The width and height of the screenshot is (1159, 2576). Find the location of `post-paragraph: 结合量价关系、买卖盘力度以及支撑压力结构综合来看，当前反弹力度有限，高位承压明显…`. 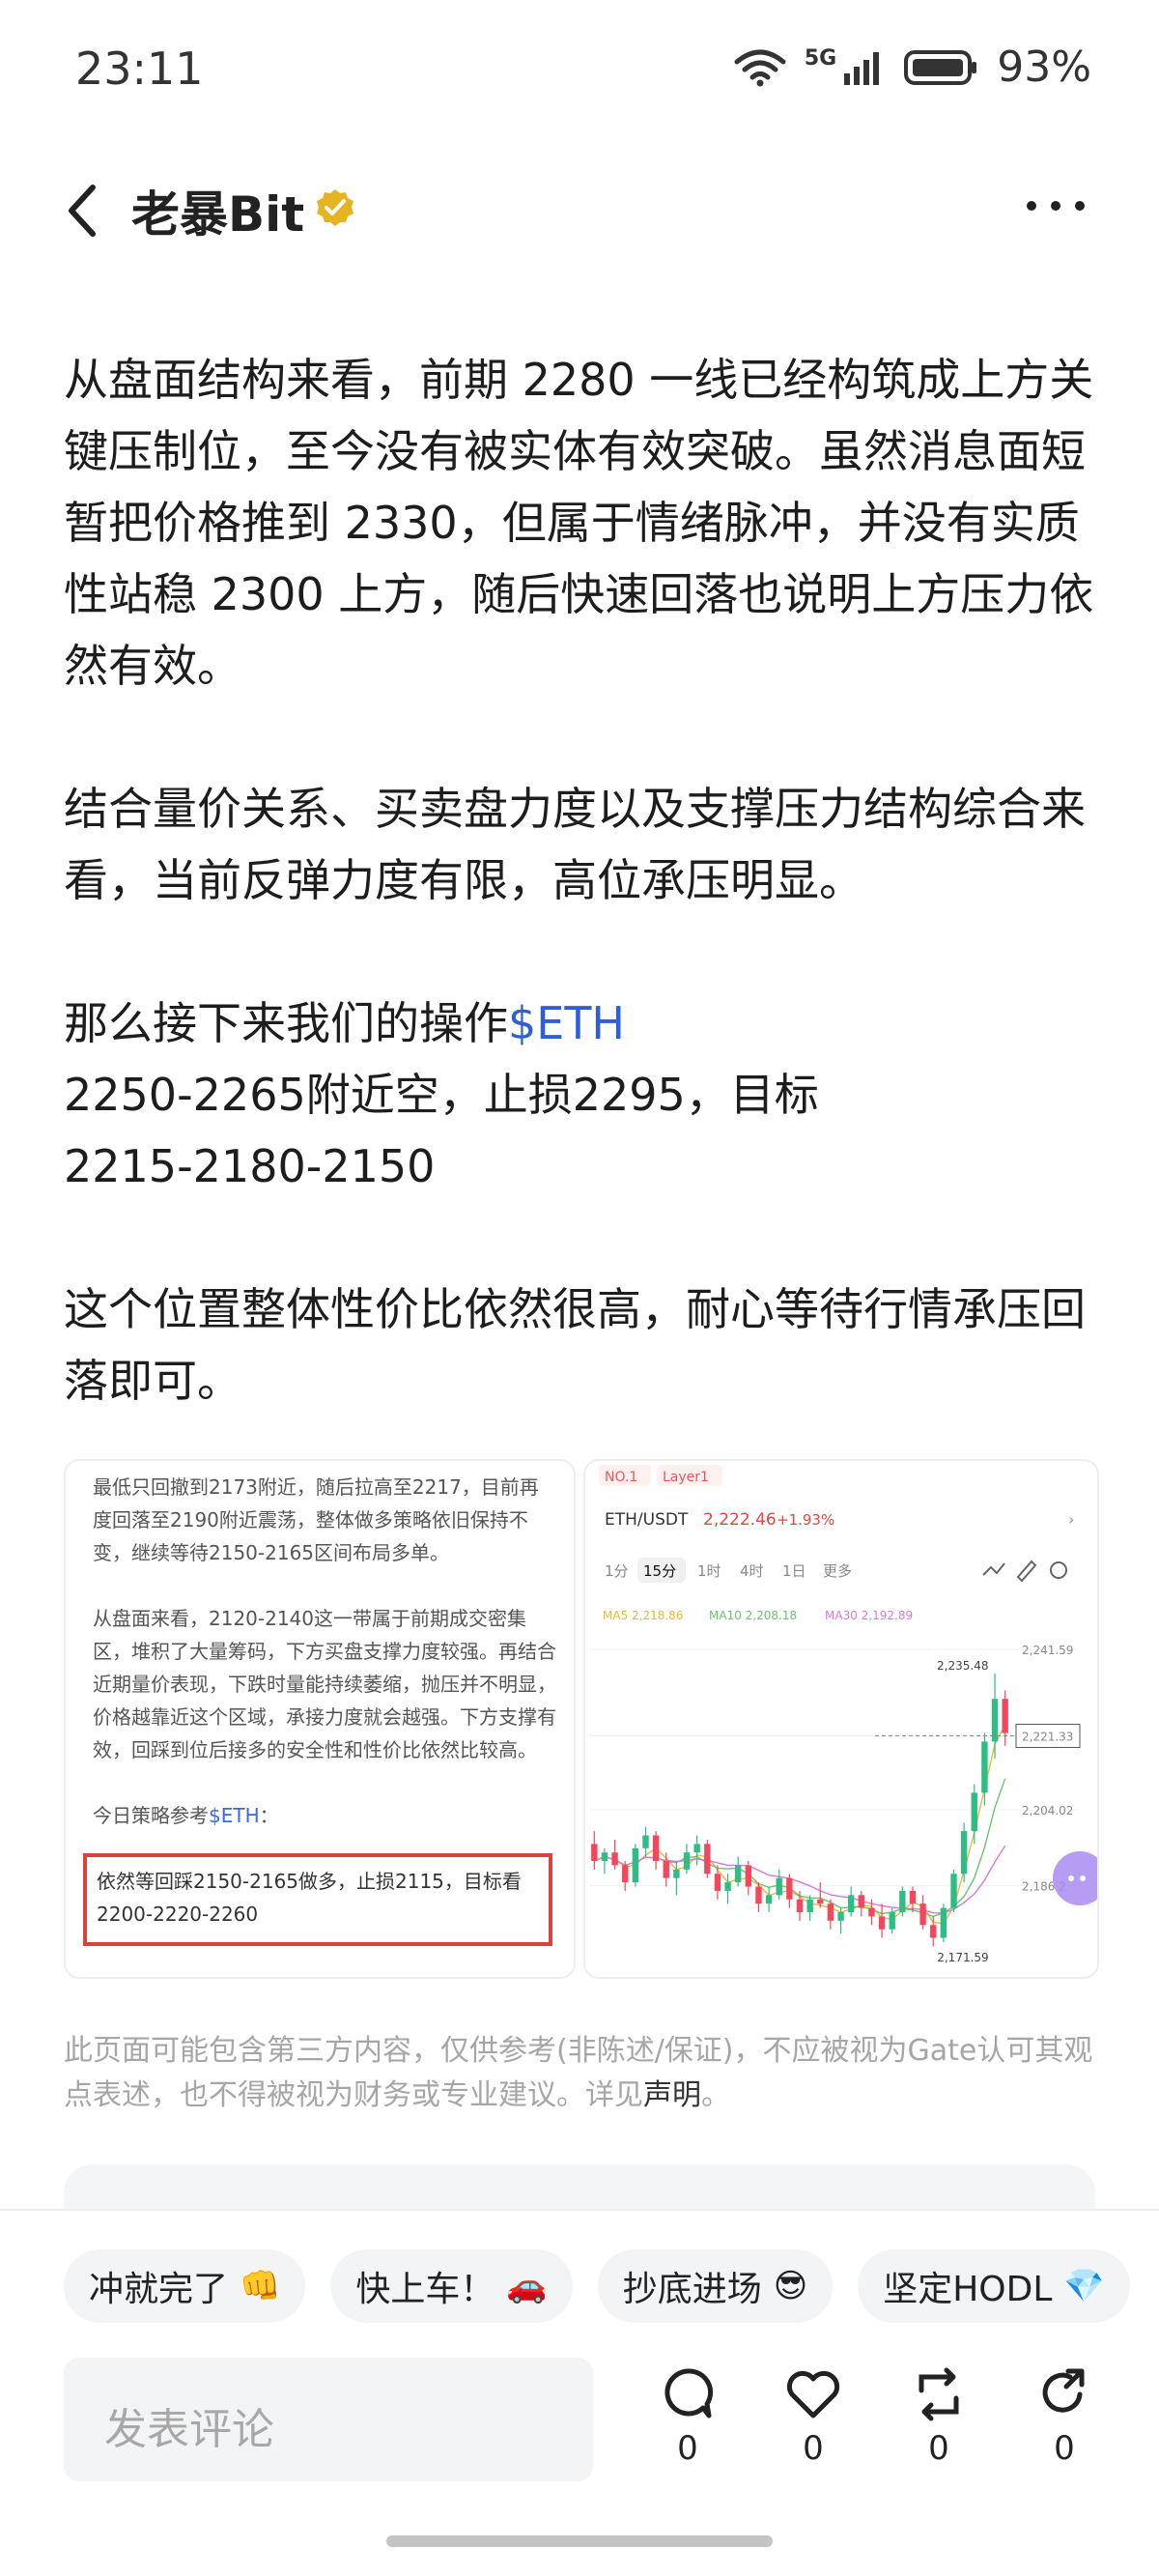

post-paragraph: 结合量价关系、买卖盘力度以及支撑压力结构综合来看，当前反弹力度有限，高位承压明显… is located at coordinates (575, 845).